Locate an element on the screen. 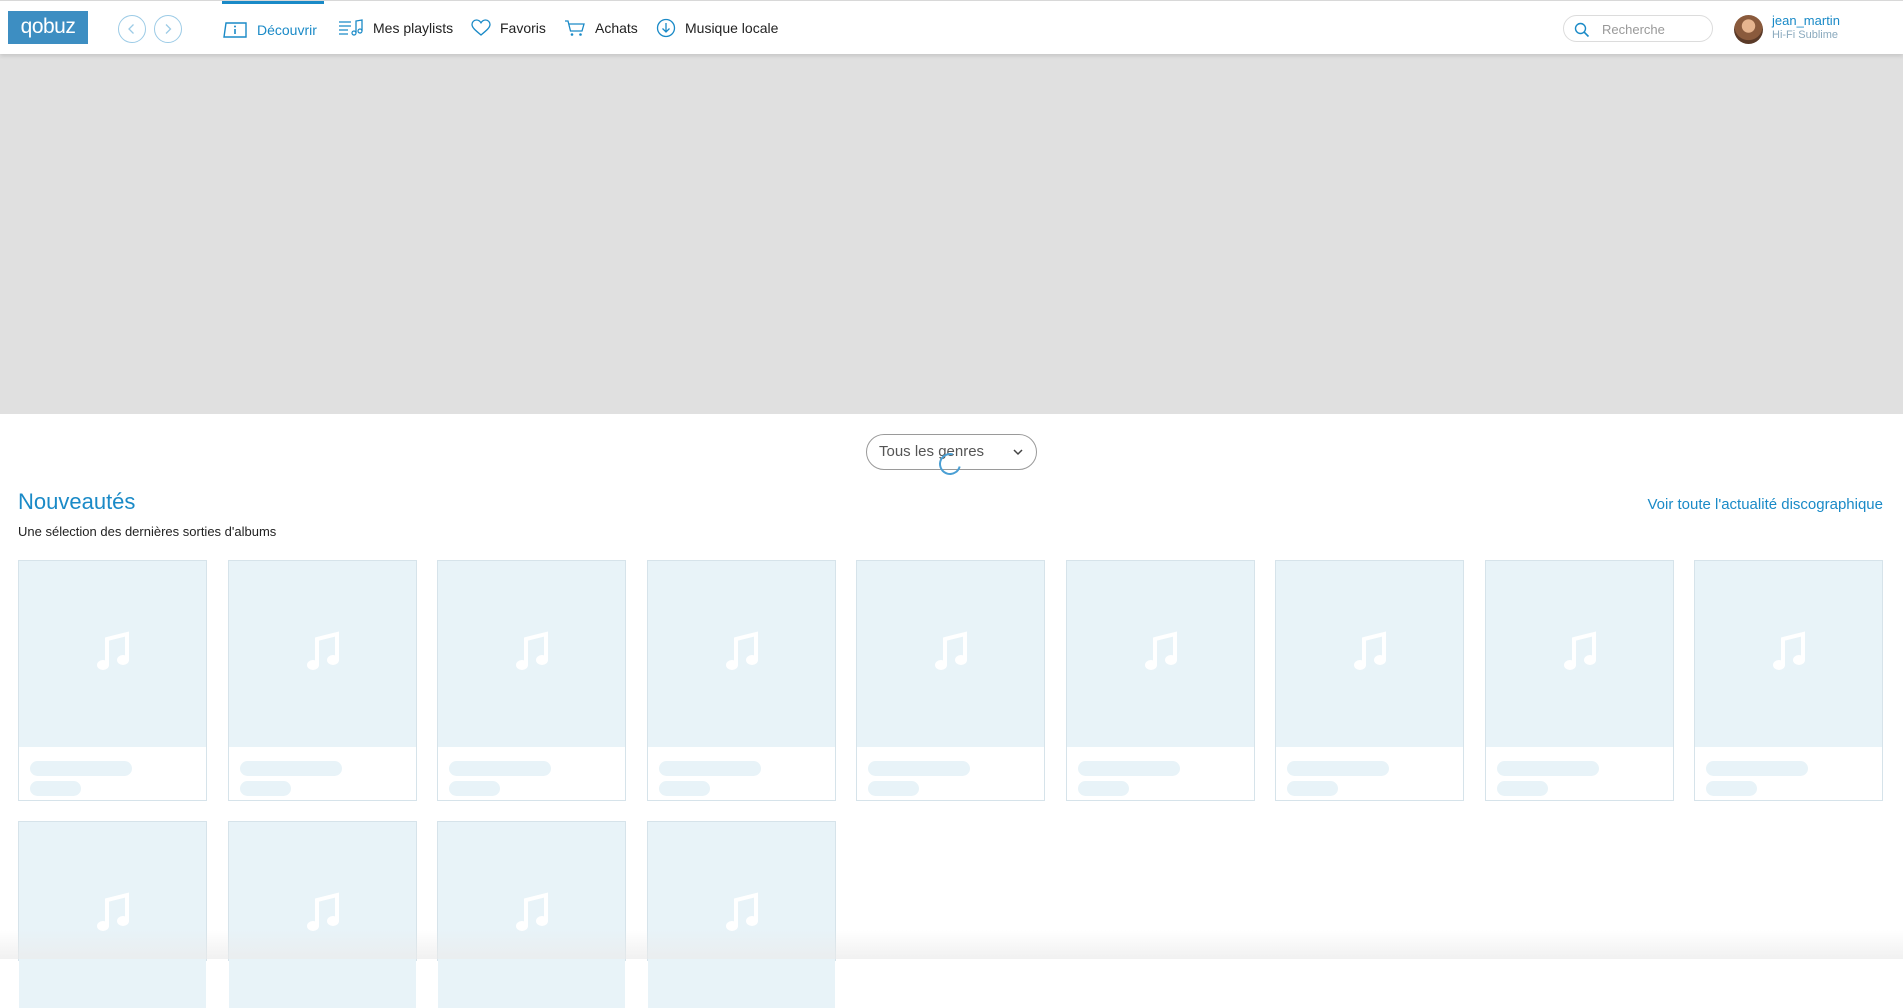 This screenshot has width=1903, height=1008. nav-mes-playlists: Mes playlists is located at coordinates (395, 28).